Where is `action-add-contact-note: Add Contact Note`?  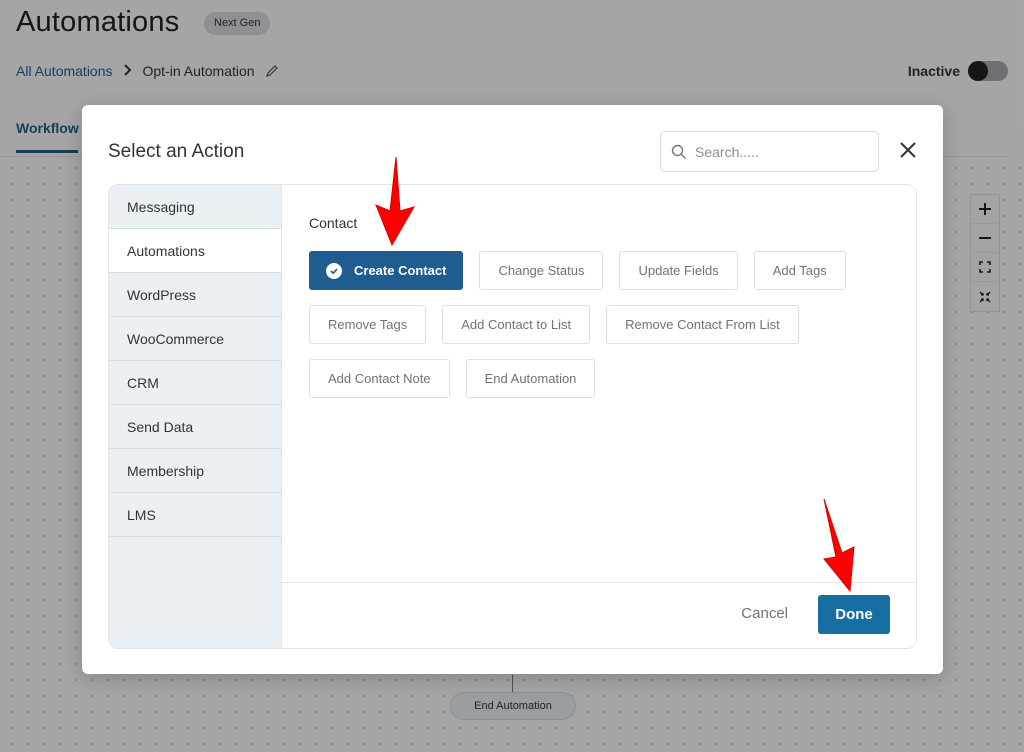
action-add-contact-note: Add Contact Note is located at coordinates (379, 378).